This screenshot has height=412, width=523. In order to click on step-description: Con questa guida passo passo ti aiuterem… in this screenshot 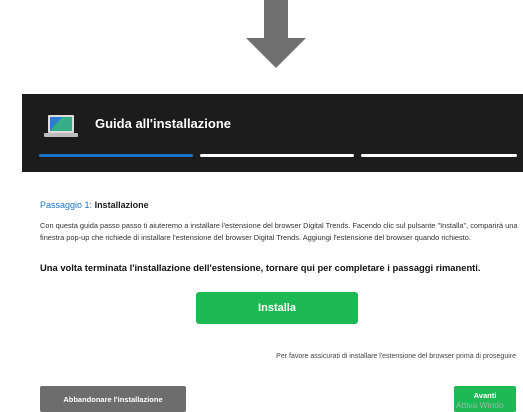, I will do `click(279, 231)`.